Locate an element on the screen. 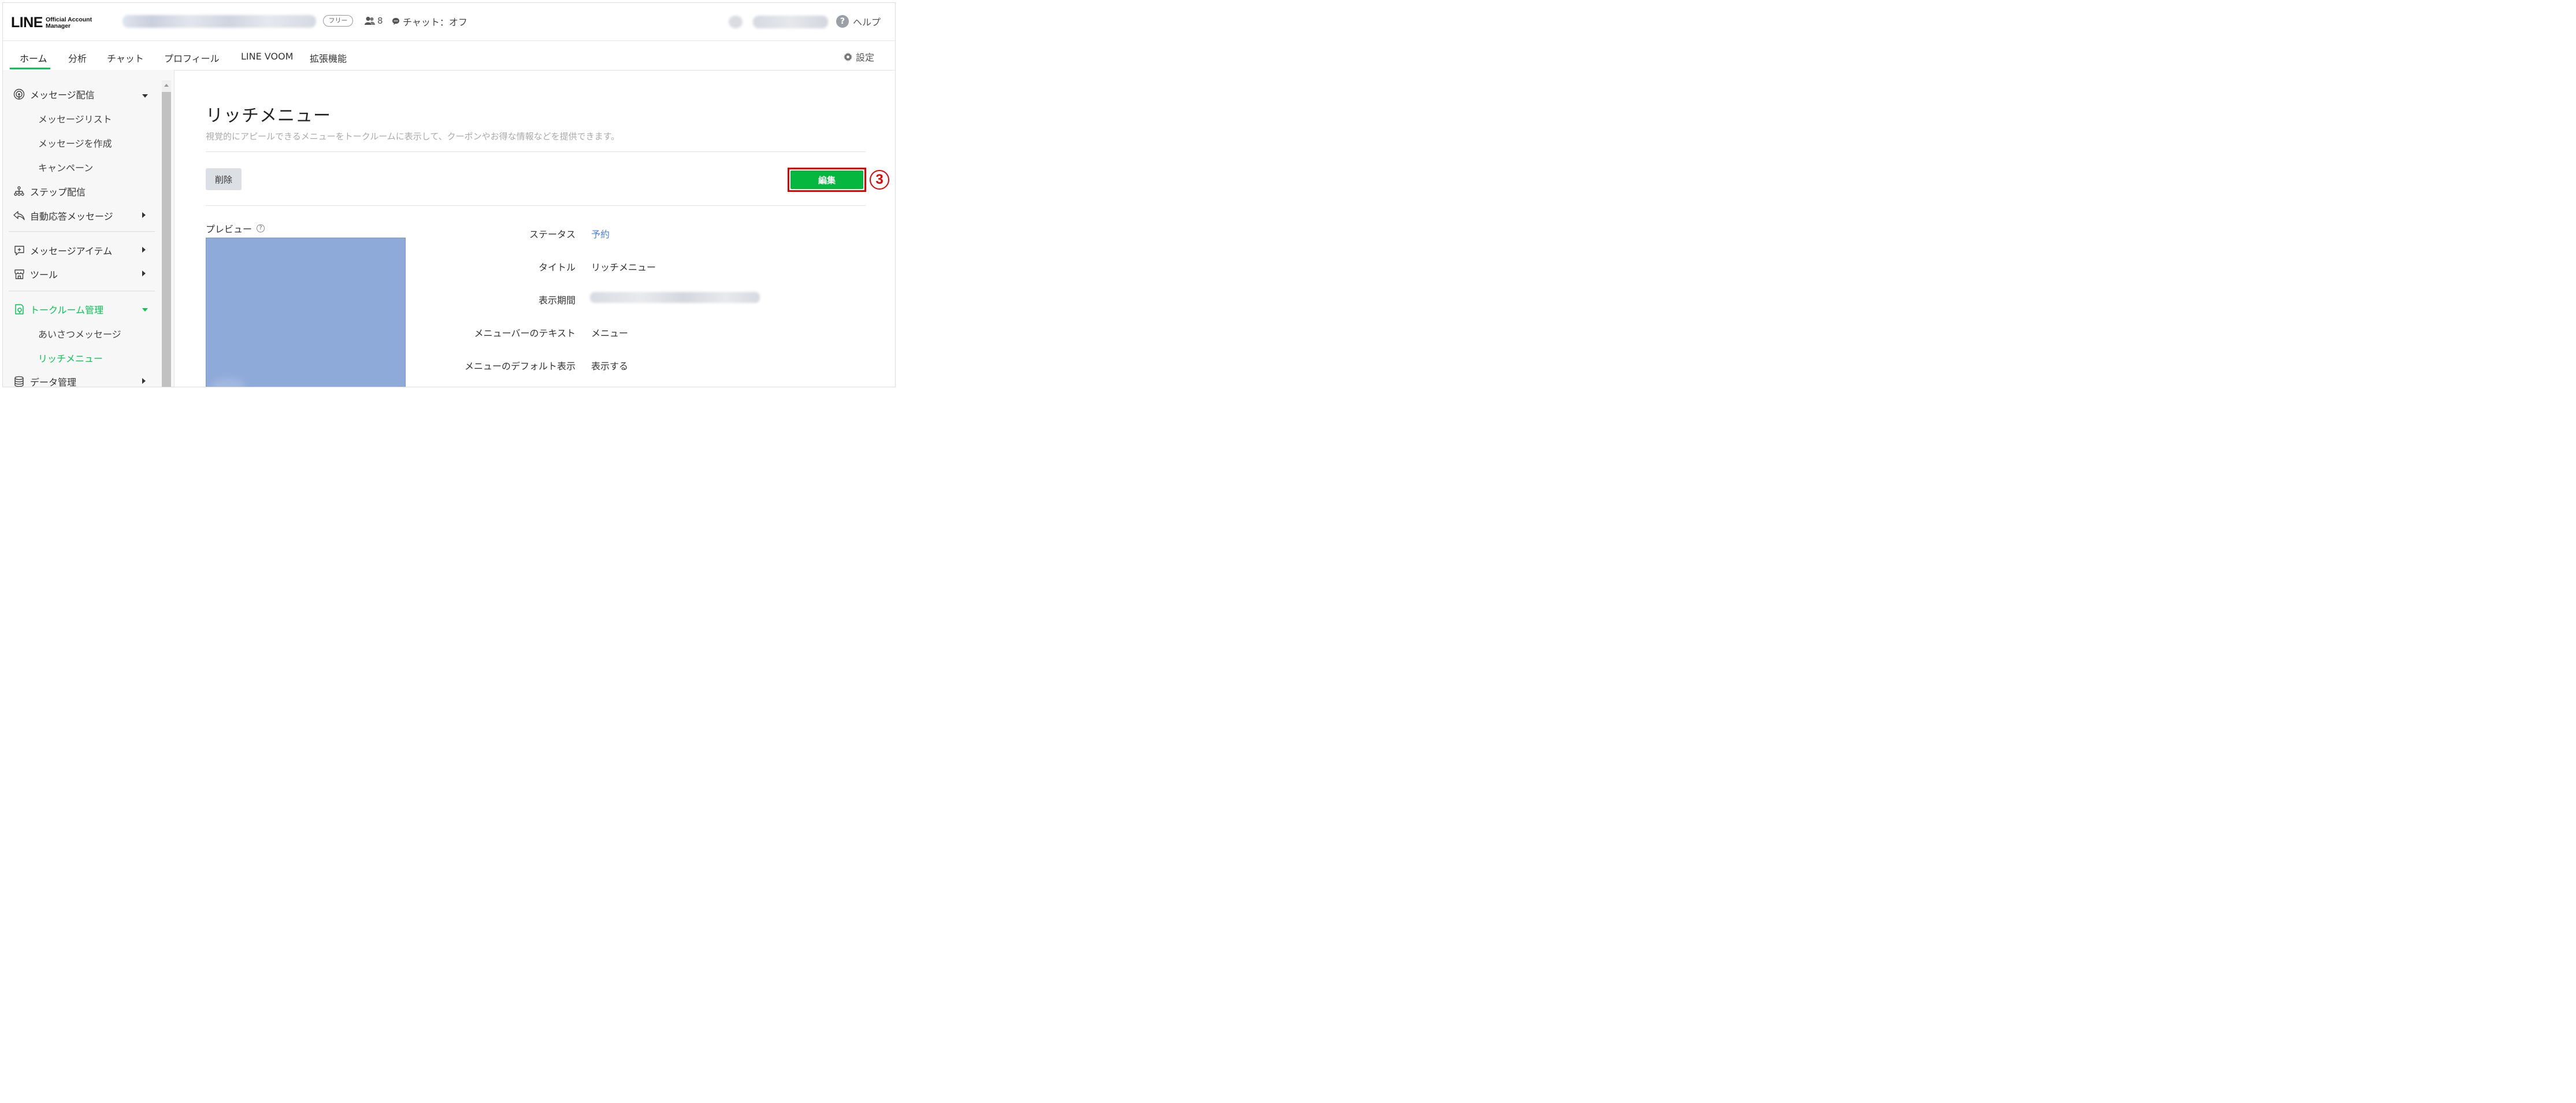  sidebar-label-step-delivery: ステップ配信 is located at coordinates (58, 192).